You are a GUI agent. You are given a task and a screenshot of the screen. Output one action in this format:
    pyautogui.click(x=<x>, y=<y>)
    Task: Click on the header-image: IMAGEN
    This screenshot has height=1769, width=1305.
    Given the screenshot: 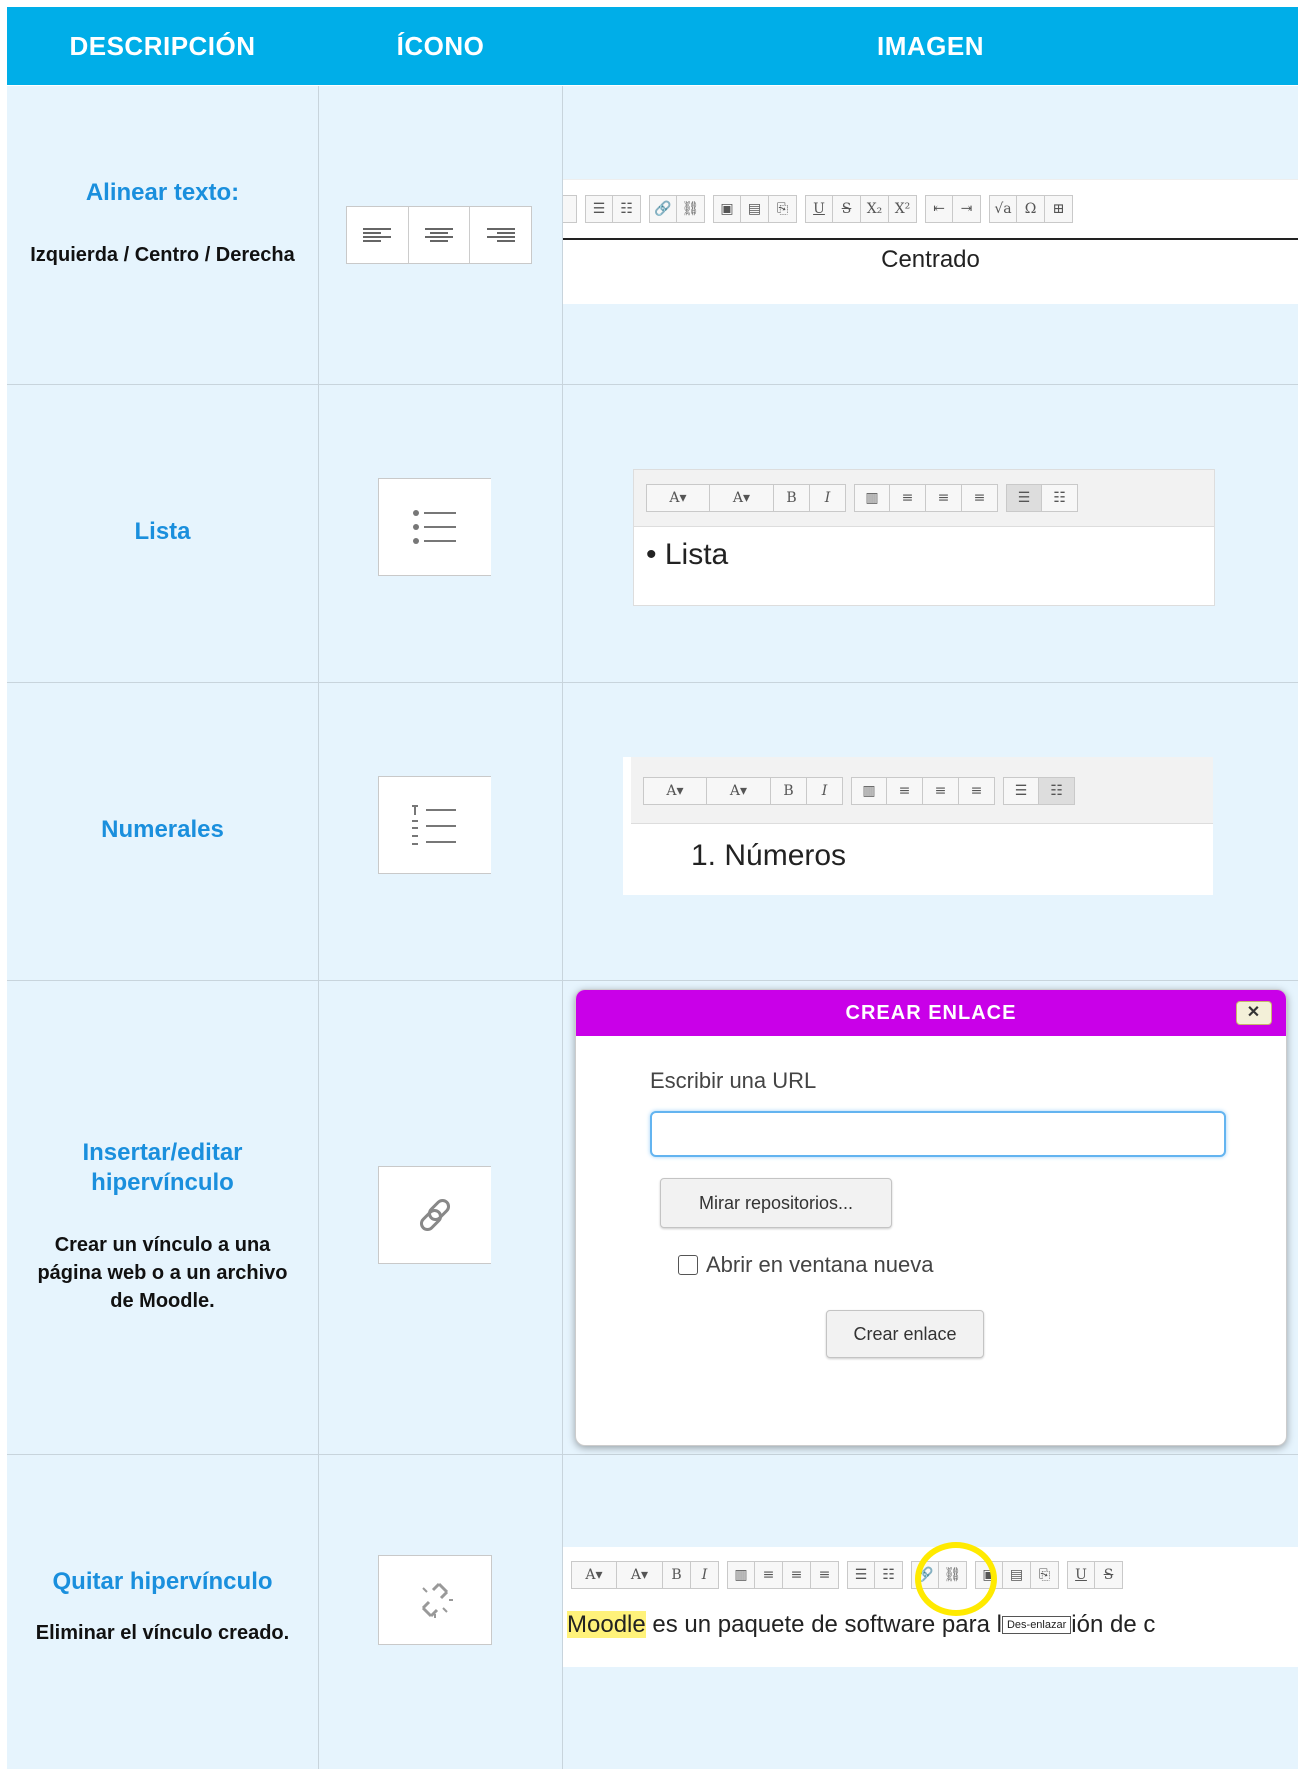 What is the action you would take?
    pyautogui.click(x=930, y=46)
    